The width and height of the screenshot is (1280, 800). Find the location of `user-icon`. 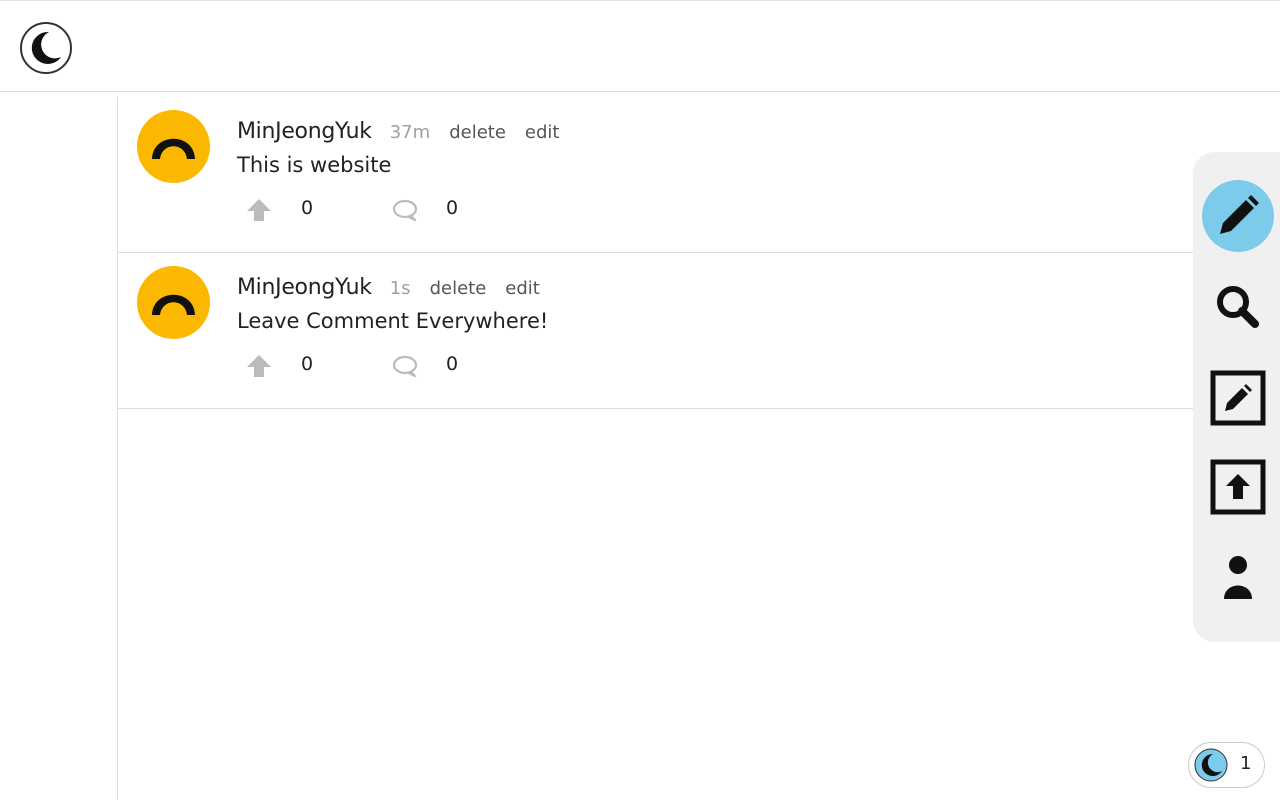

user-icon is located at coordinates (1238, 577).